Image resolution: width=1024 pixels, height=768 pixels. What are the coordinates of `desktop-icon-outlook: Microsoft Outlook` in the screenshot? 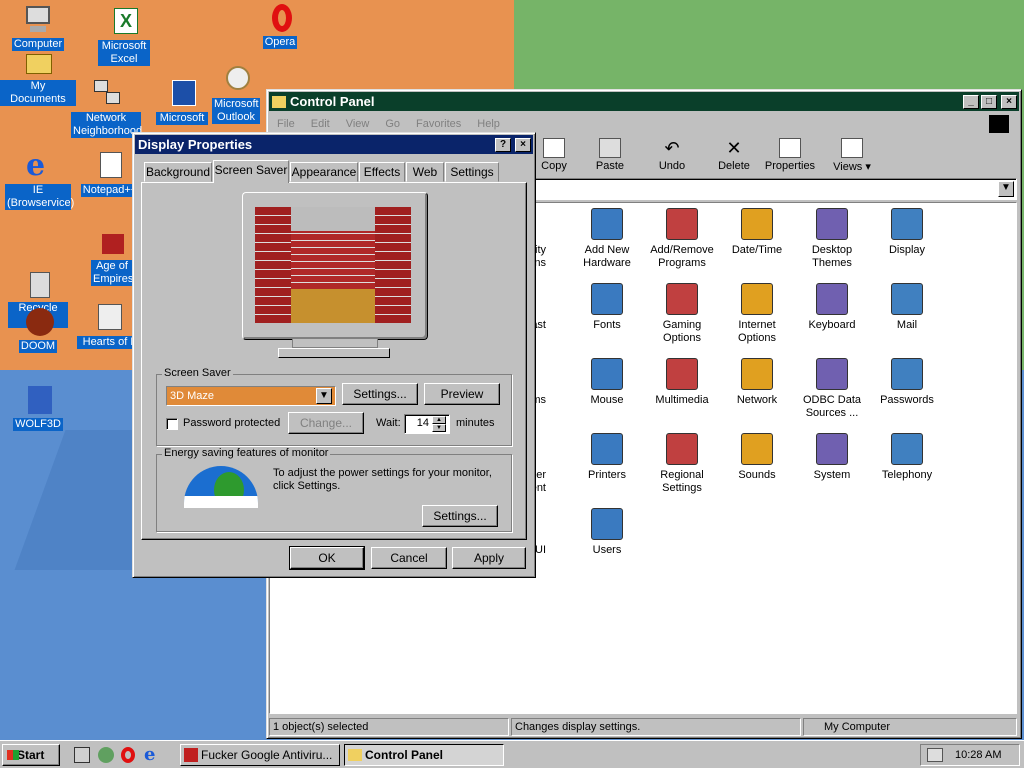 It's located at (236, 94).